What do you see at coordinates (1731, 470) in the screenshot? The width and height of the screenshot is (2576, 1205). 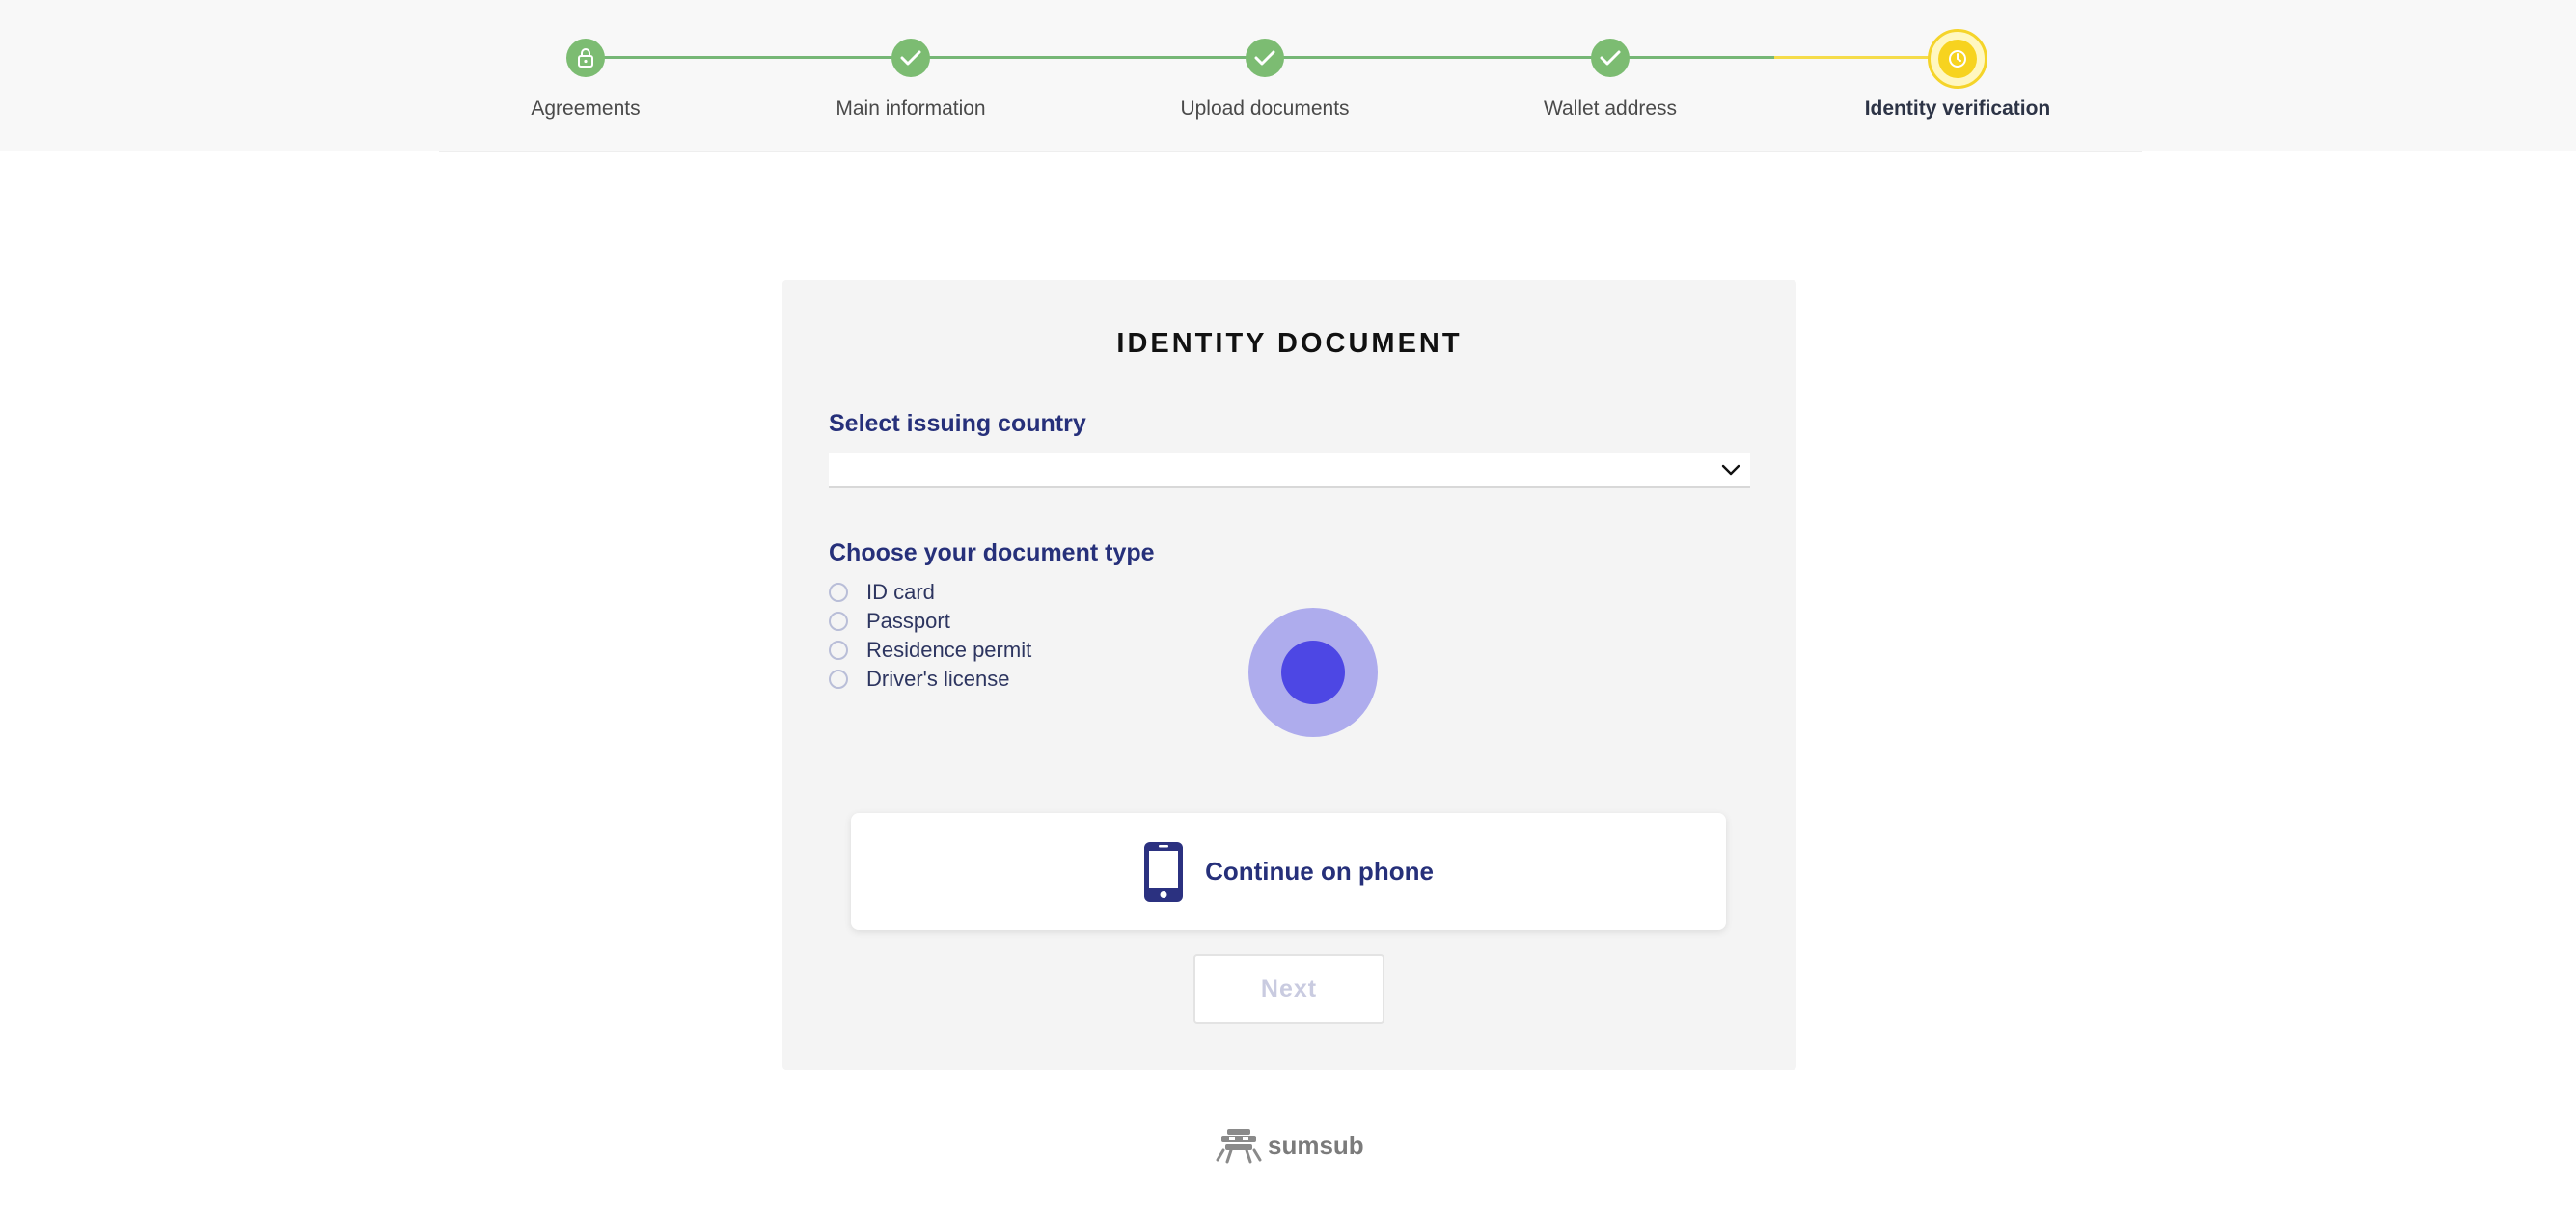 I see `chevron-down-icon` at bounding box center [1731, 470].